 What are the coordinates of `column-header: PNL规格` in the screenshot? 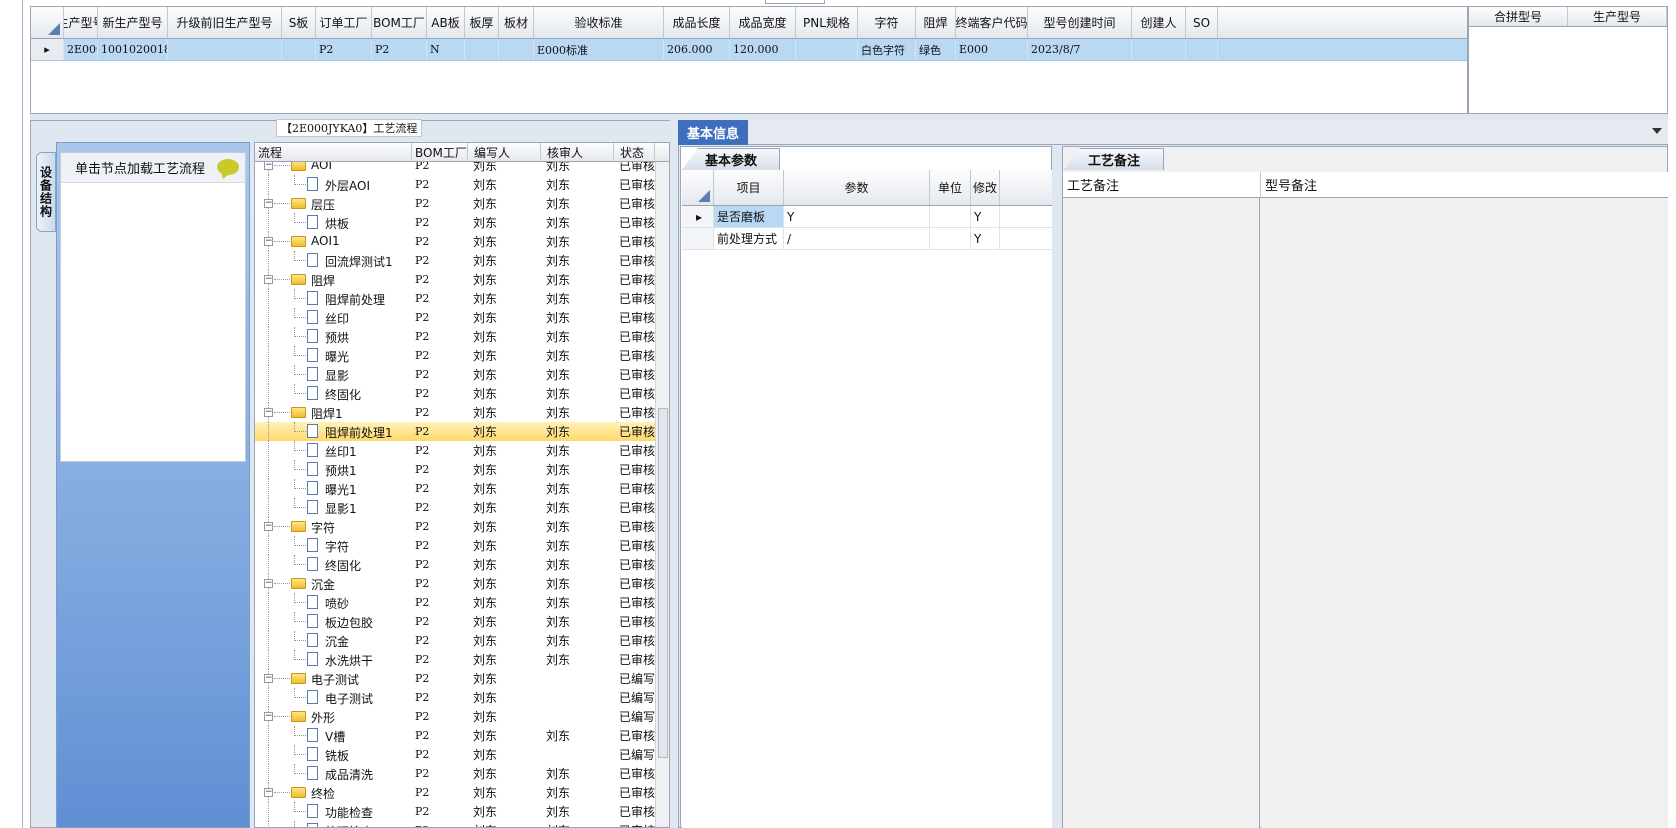 It's located at (827, 22).